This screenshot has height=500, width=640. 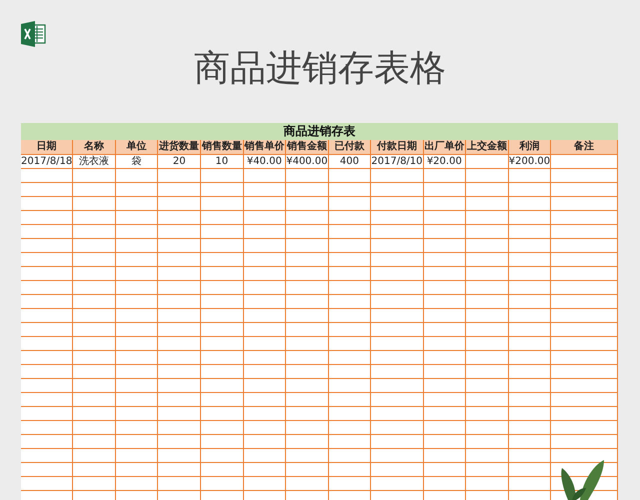 What do you see at coordinates (530, 147) in the screenshot?
I see `column-header: 利润` at bounding box center [530, 147].